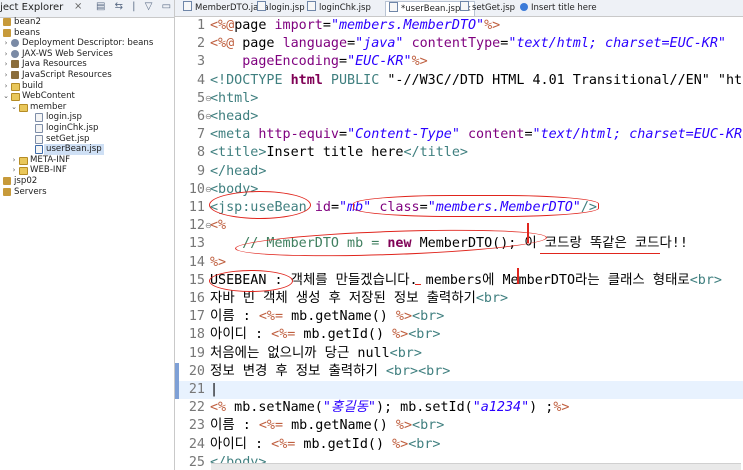 This screenshot has width=743, height=470. Describe the element at coordinates (87, 54) in the screenshot. I see `tree-item: › JAX-WS Web Services` at that location.